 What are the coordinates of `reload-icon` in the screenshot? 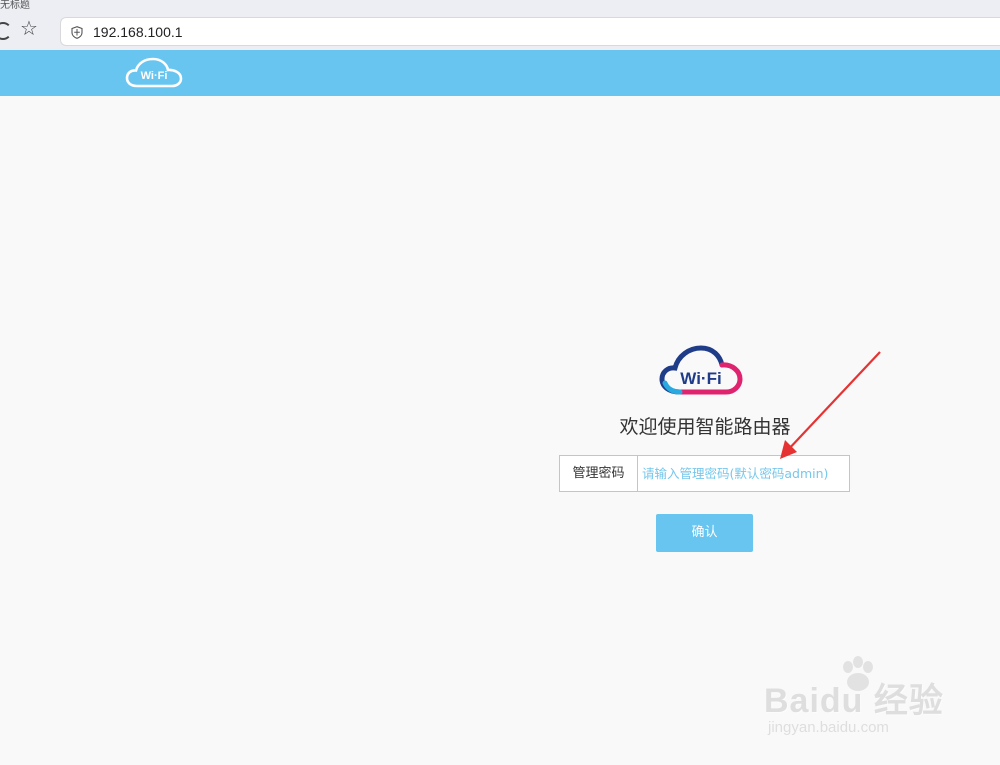 It's located at (6, 31).